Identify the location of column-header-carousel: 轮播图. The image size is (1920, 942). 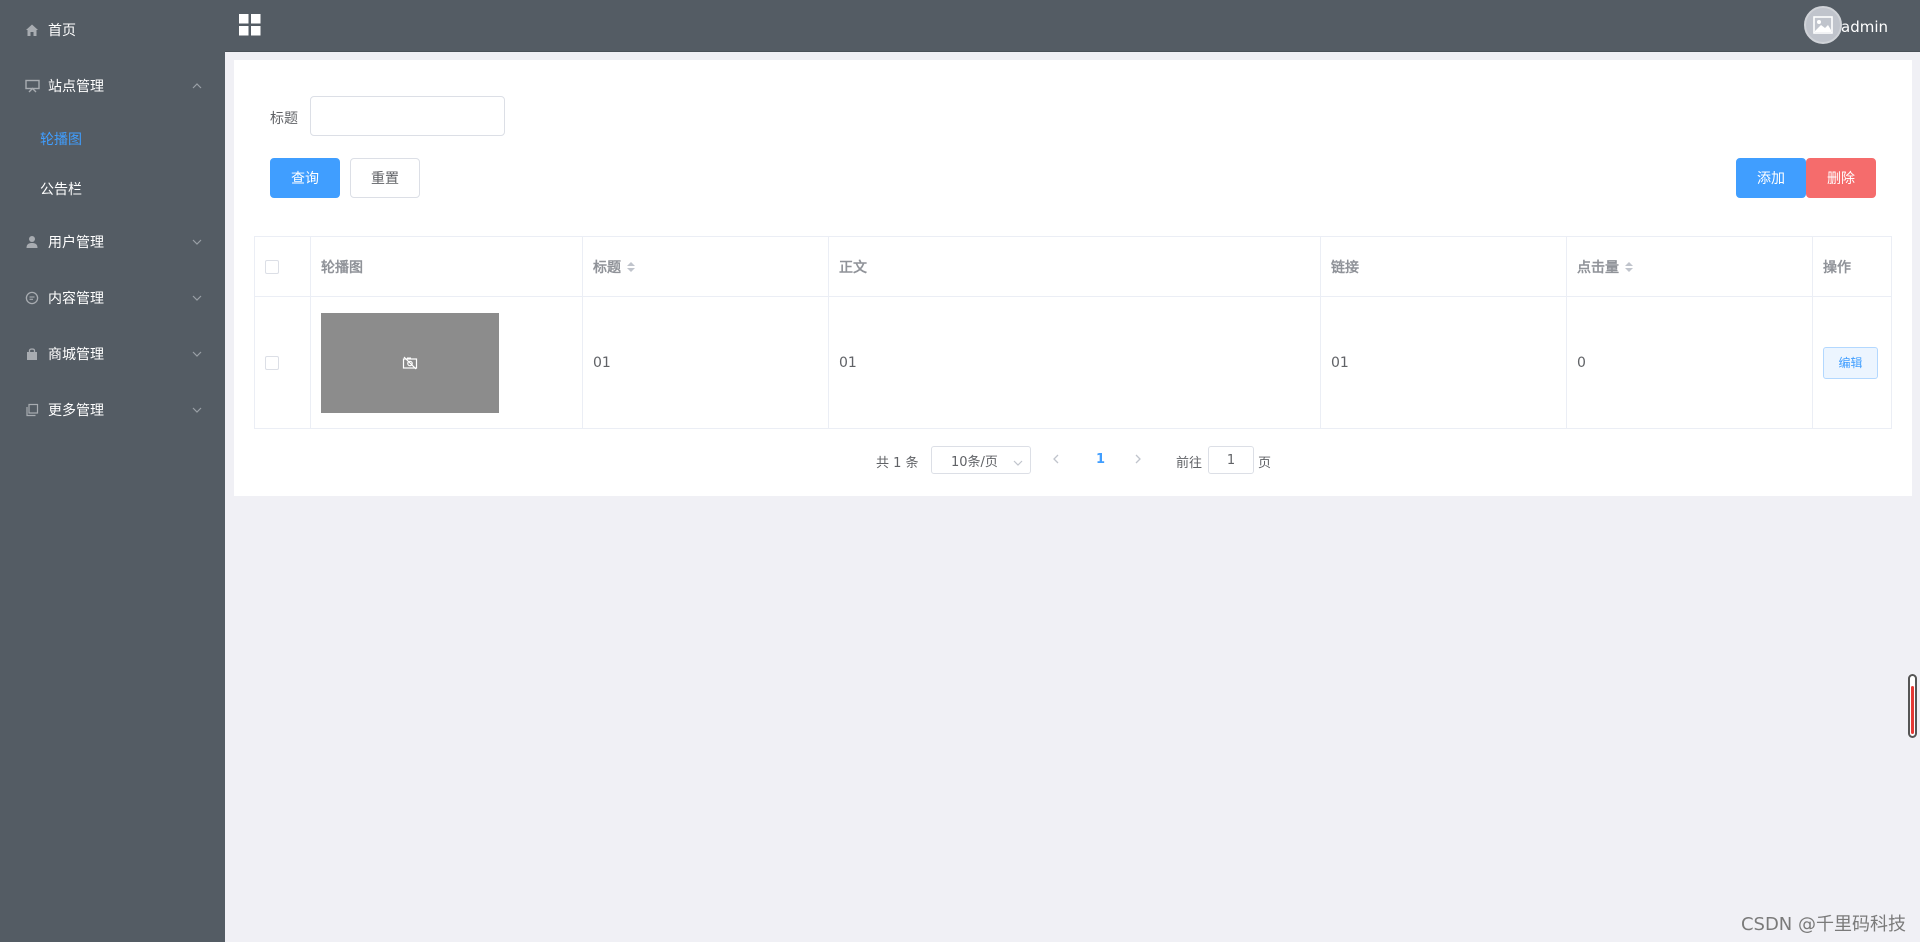
(447, 266).